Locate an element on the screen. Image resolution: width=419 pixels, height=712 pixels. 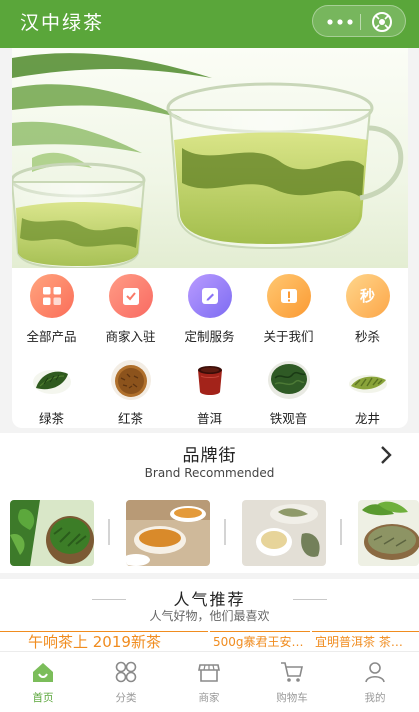
check-clipboard-icon is located at coordinates (130, 296).